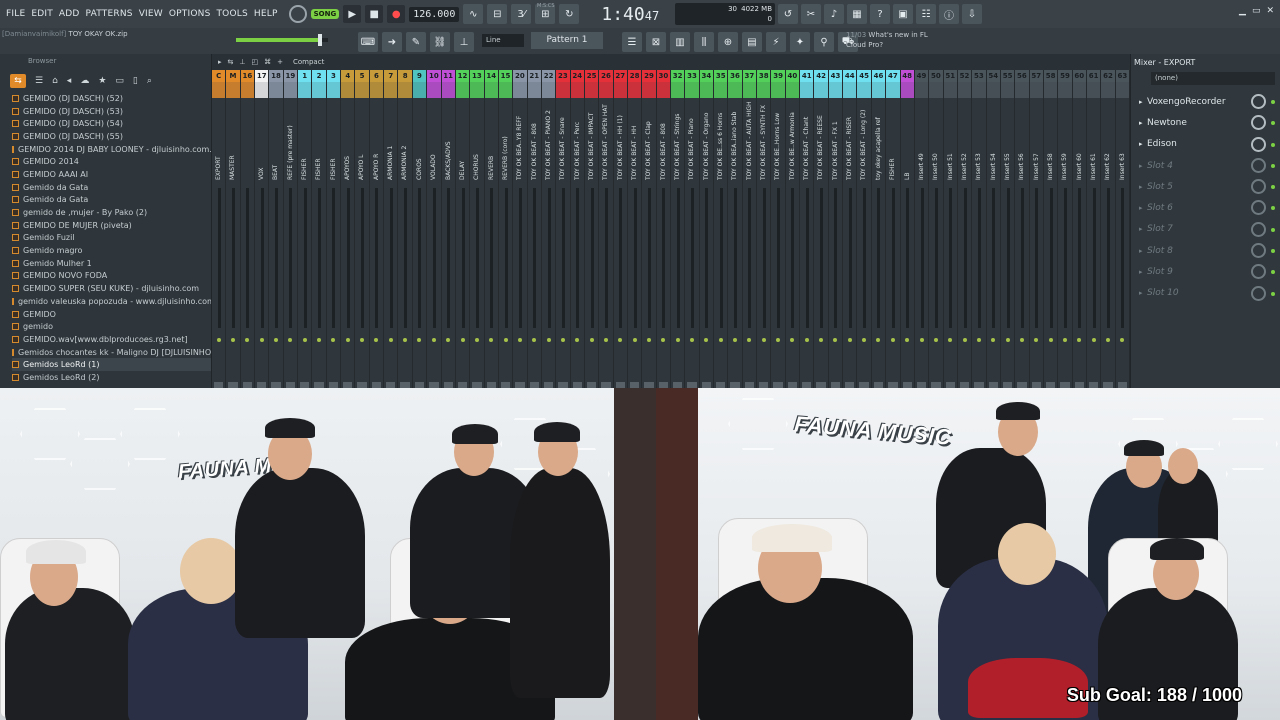  Describe the element at coordinates (320, 40) in the screenshot. I see `master-volume-handle` at that location.